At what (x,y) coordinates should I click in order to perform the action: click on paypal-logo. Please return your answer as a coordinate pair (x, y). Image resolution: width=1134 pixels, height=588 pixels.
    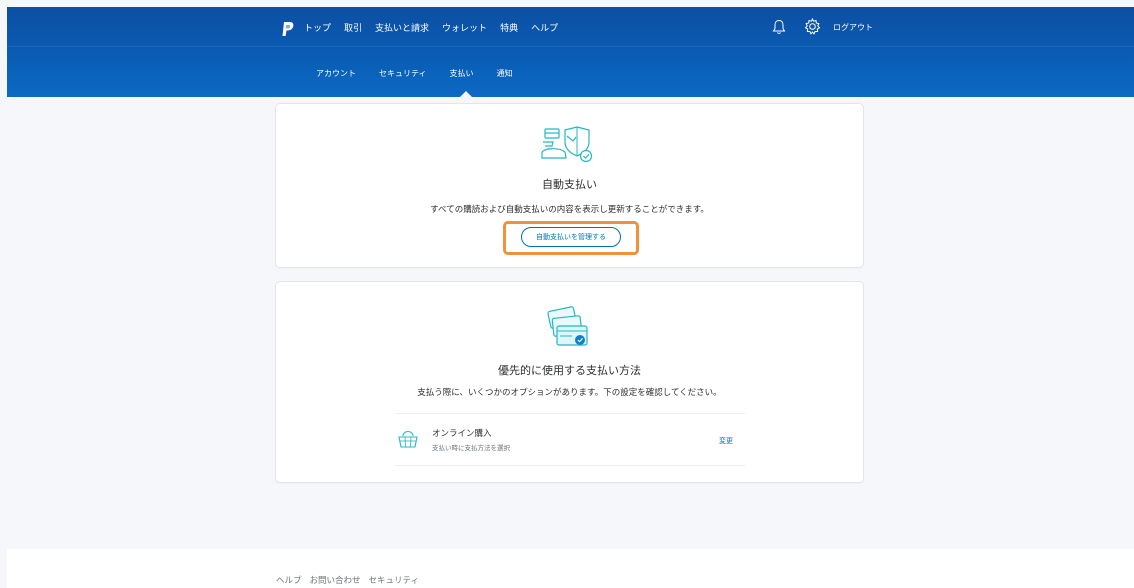
    Looking at the image, I should click on (288, 29).